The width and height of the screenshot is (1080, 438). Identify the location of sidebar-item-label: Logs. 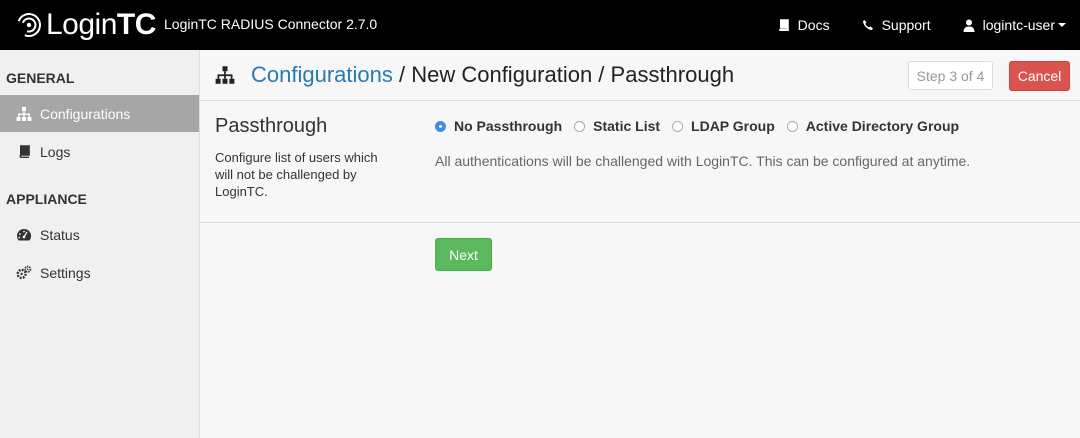
(55, 151).